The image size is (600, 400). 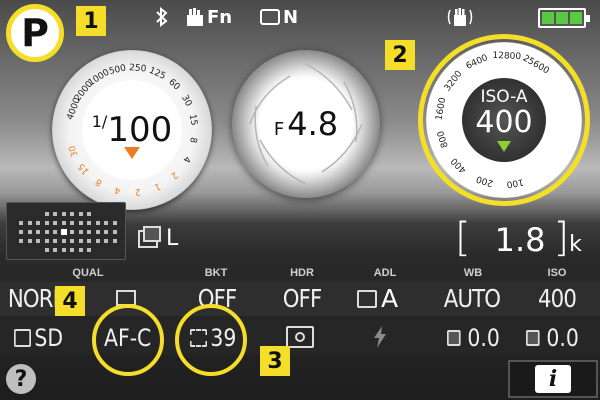 What do you see at coordinates (562, 338) in the screenshot?
I see `exposure-compensation-value: 0.0` at bounding box center [562, 338].